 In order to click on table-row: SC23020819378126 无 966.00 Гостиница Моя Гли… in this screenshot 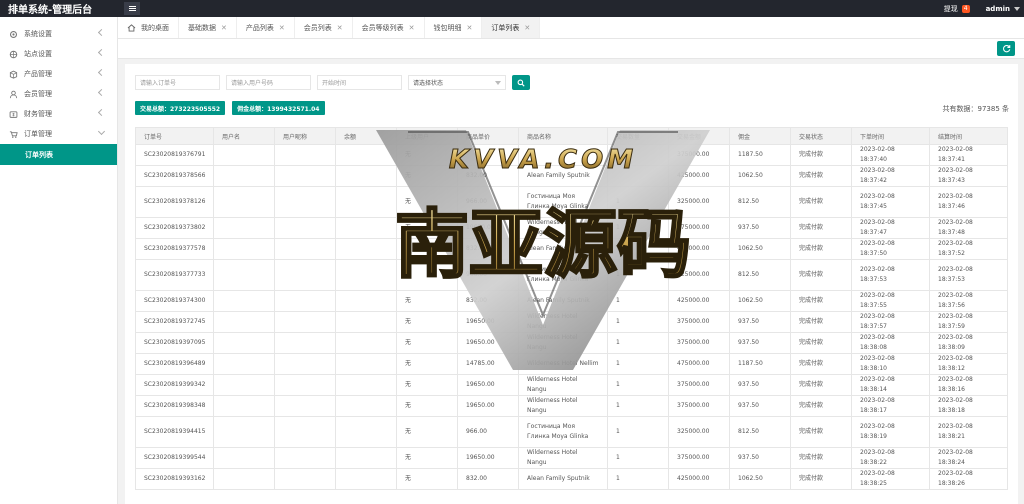, I will do `click(571, 202)`.